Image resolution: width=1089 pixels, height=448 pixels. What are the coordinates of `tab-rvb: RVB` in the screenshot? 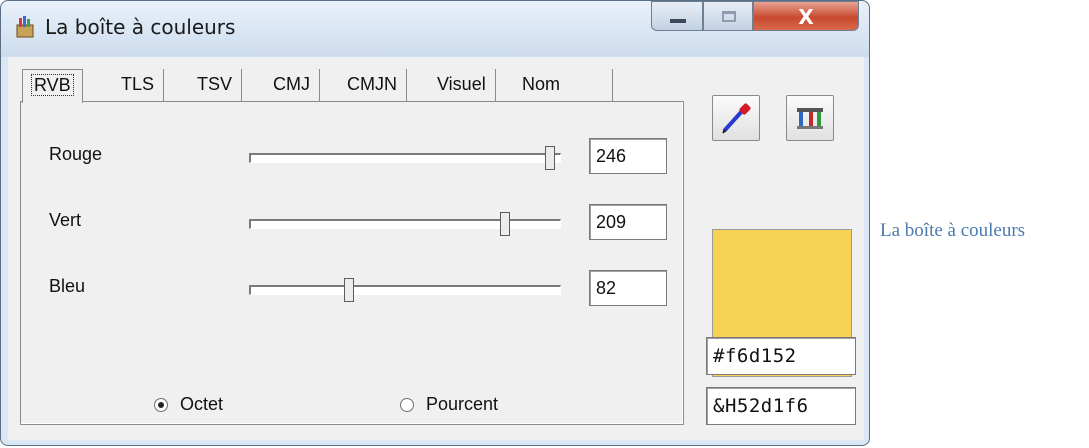 It's located at (52, 86).